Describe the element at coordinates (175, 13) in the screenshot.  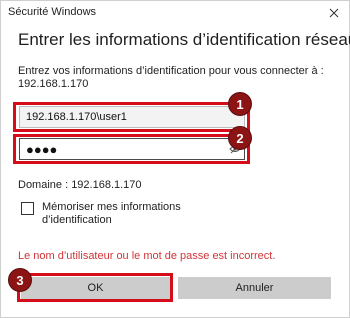
I see `title-bar: Sécurité Windows` at that location.